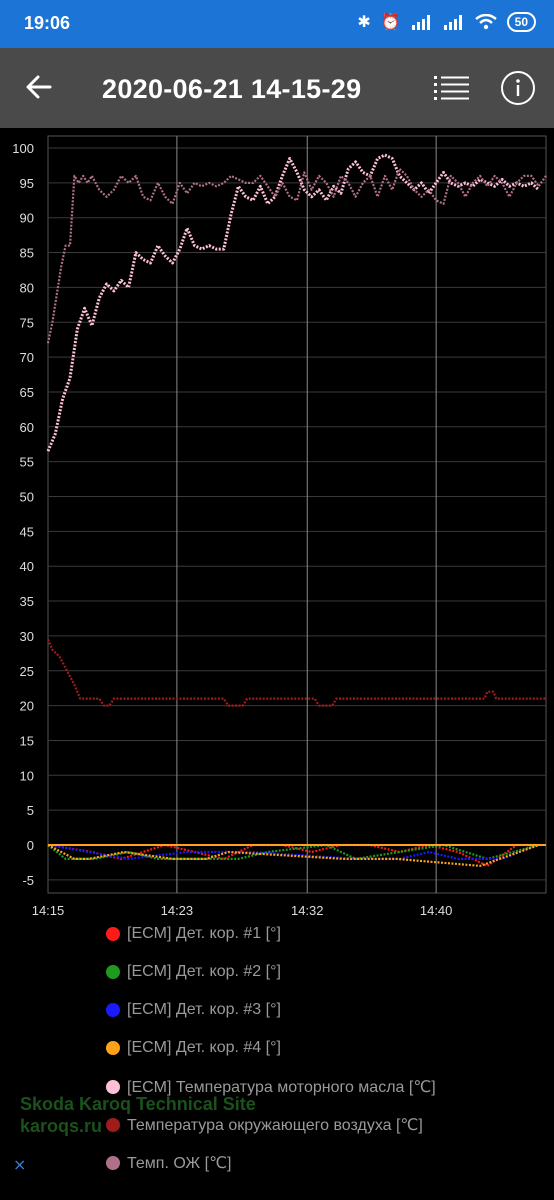 Image resolution: width=554 pixels, height=1200 pixels. Describe the element at coordinates (27, 427) in the screenshot. I see `y-tick-label: 60` at that location.